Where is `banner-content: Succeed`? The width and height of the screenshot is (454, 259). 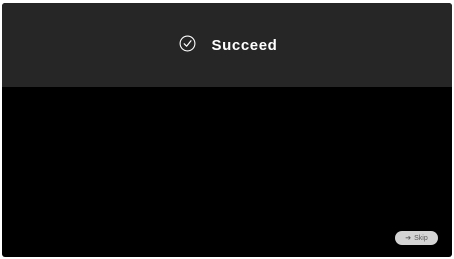 banner-content: Succeed is located at coordinates (228, 44).